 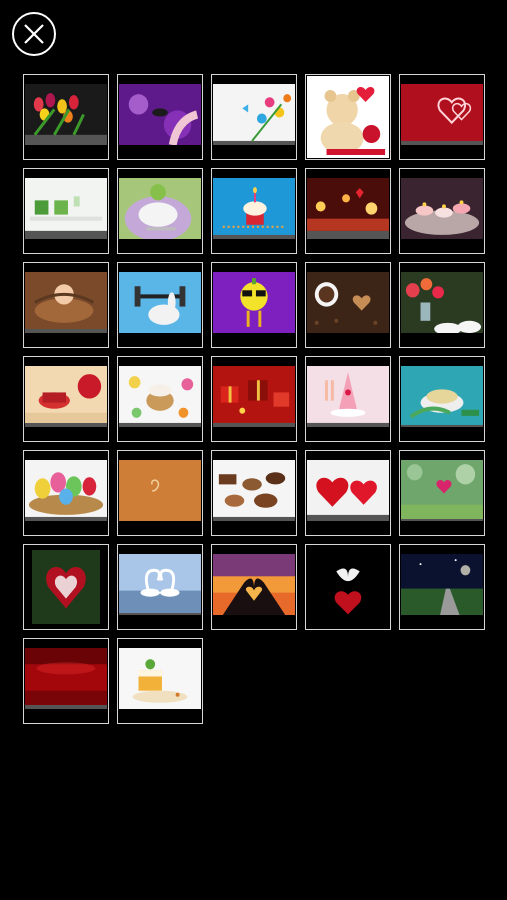 I want to click on close-button, so click(x=34, y=34).